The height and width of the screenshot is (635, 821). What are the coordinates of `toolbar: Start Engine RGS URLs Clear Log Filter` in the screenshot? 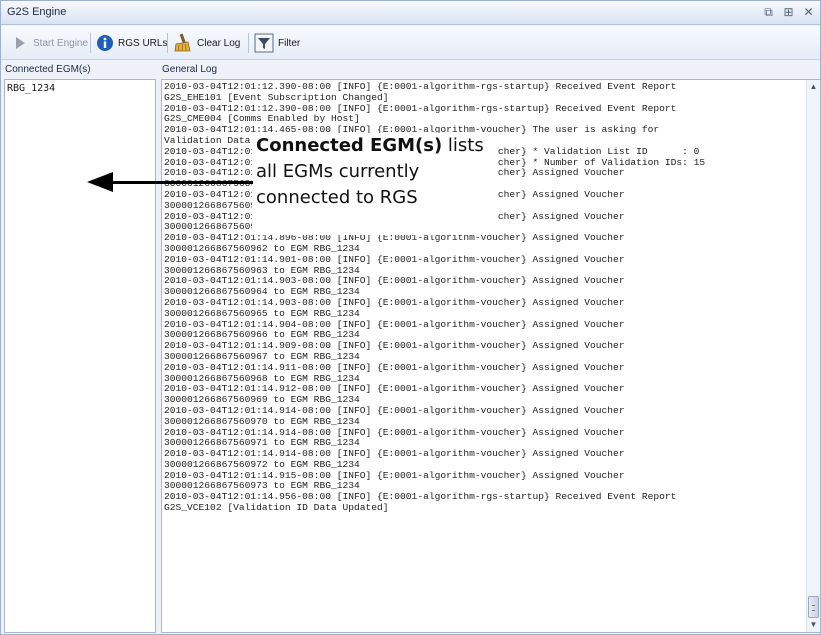 It's located at (410, 43).